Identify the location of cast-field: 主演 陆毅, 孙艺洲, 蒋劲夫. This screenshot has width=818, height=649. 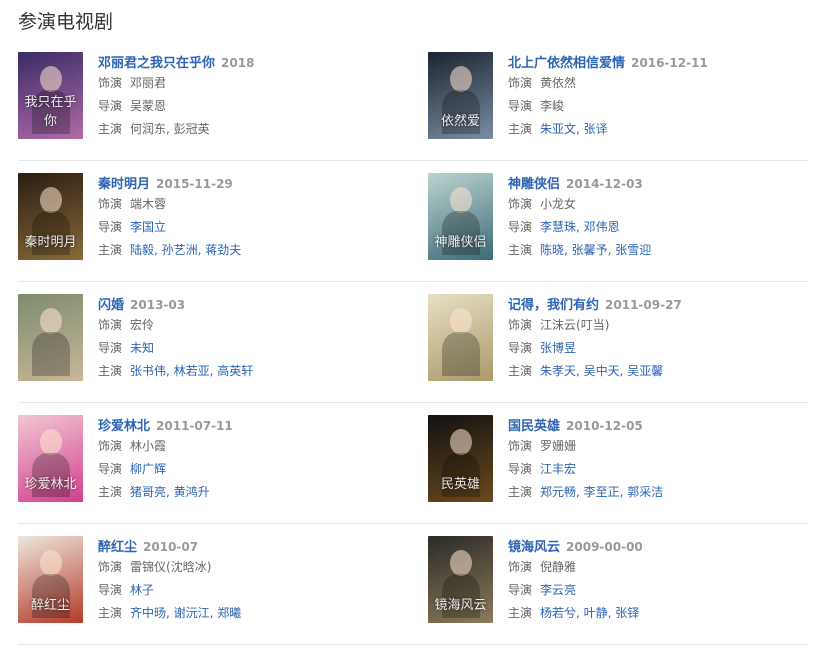
(258, 250).